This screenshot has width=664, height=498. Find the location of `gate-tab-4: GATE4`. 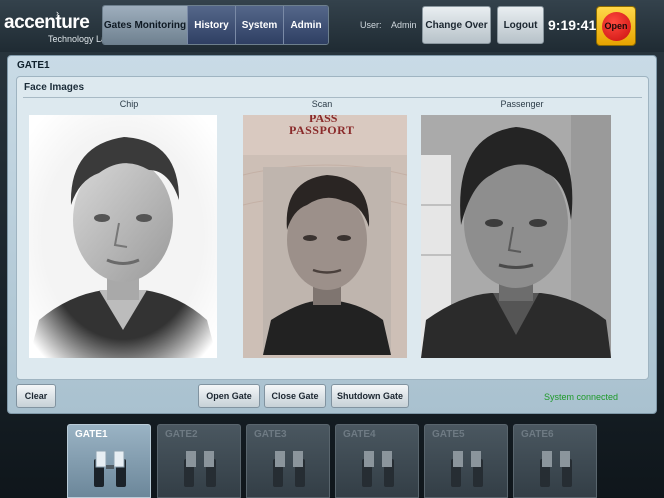

gate-tab-4: GATE4 is located at coordinates (377, 461).